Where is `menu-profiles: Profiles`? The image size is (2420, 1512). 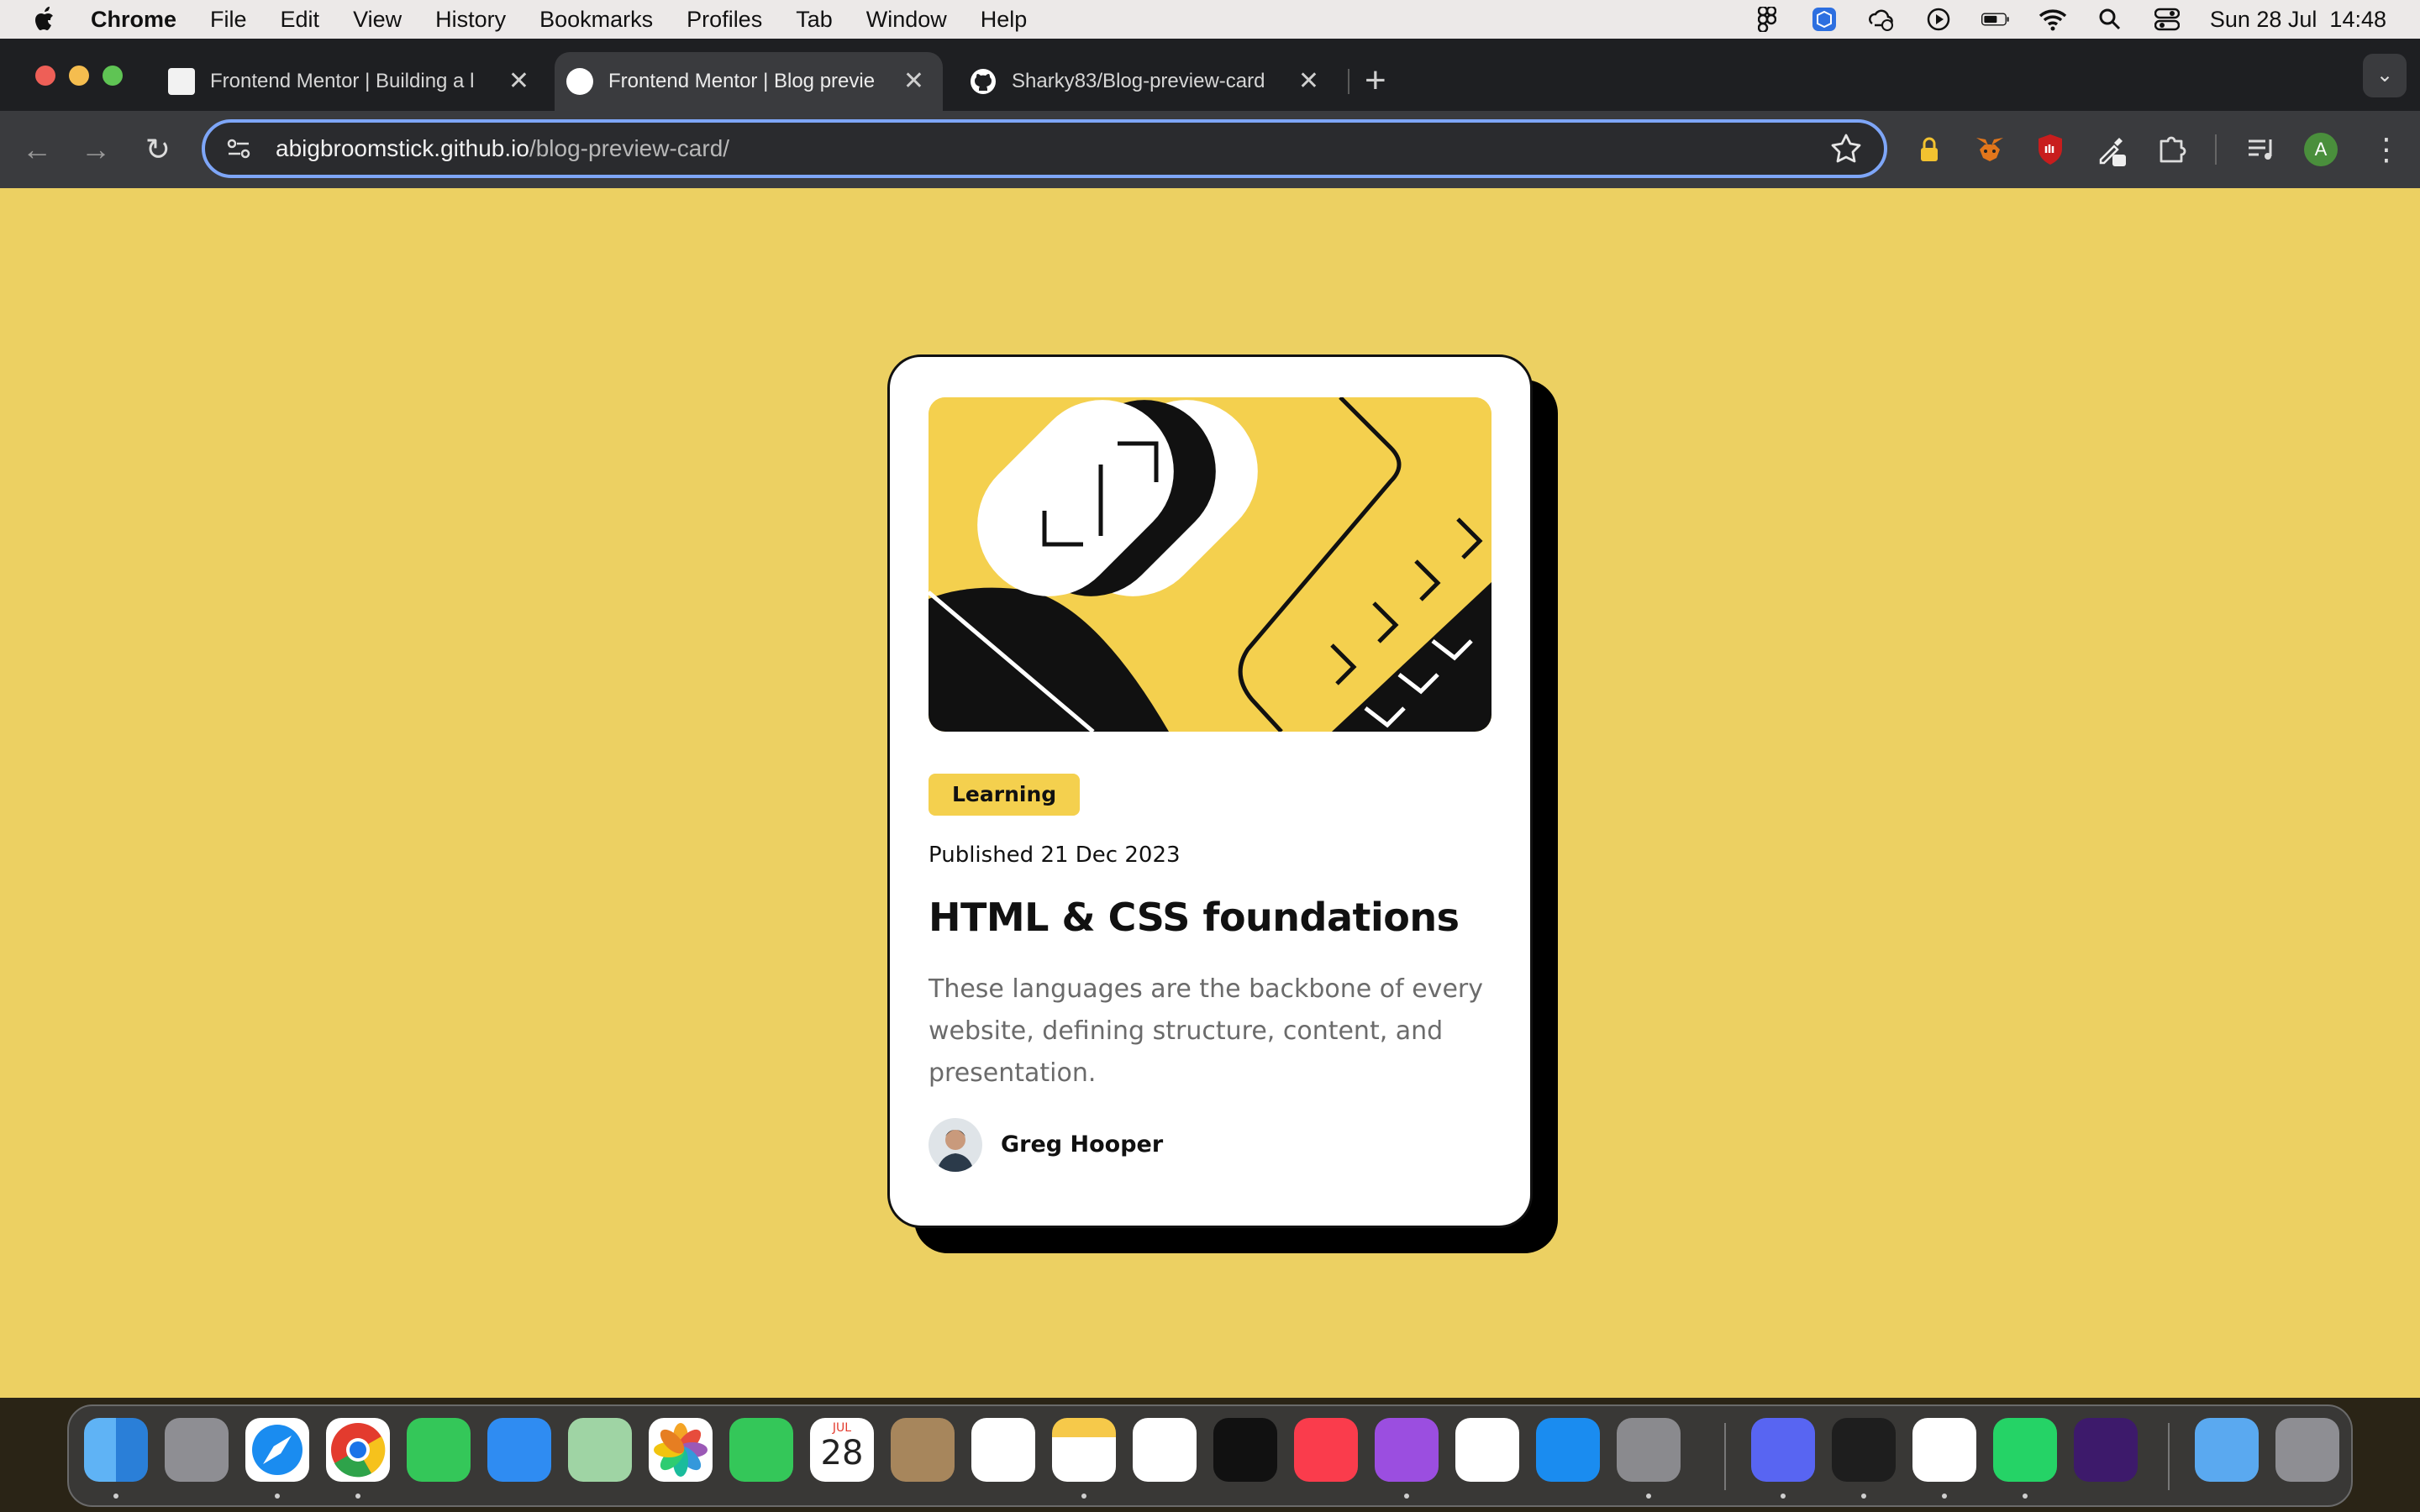
menu-profiles: Profiles is located at coordinates (724, 20).